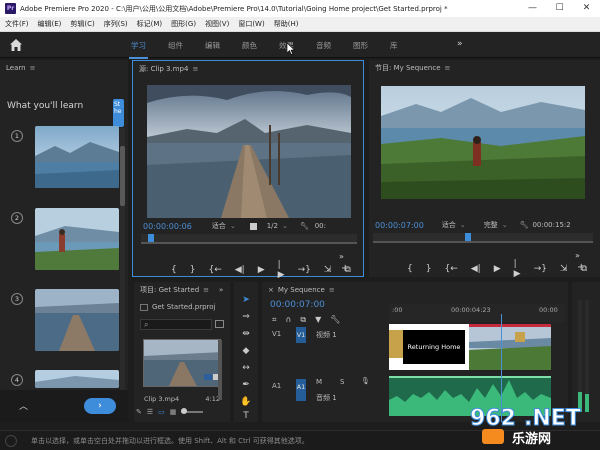 The image size is (600, 450). What do you see at coordinates (276, 386) in the screenshot?
I see `track-label: A1` at bounding box center [276, 386].